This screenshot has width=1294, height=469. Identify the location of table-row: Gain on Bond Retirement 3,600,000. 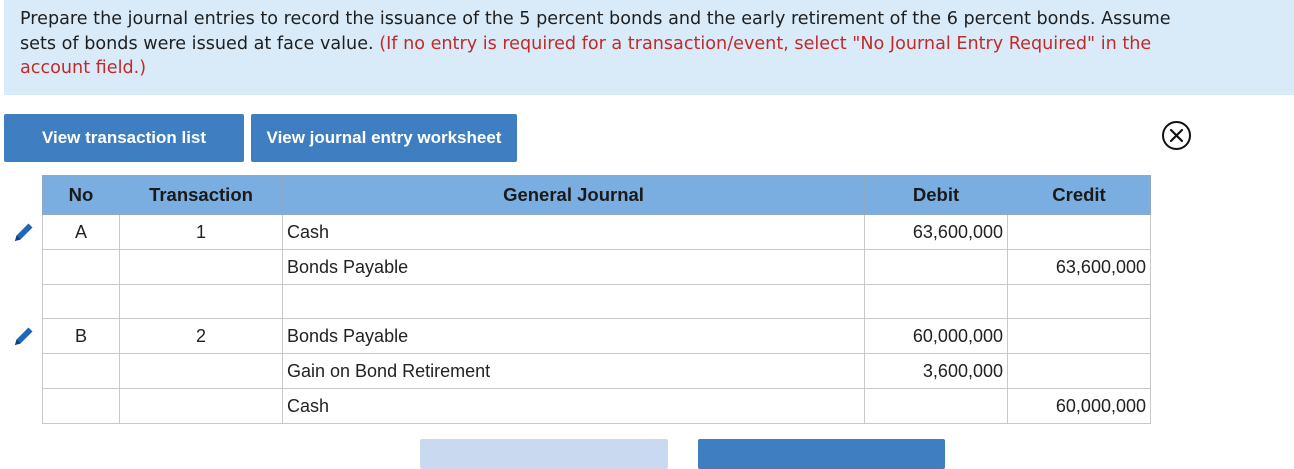
(596, 371).